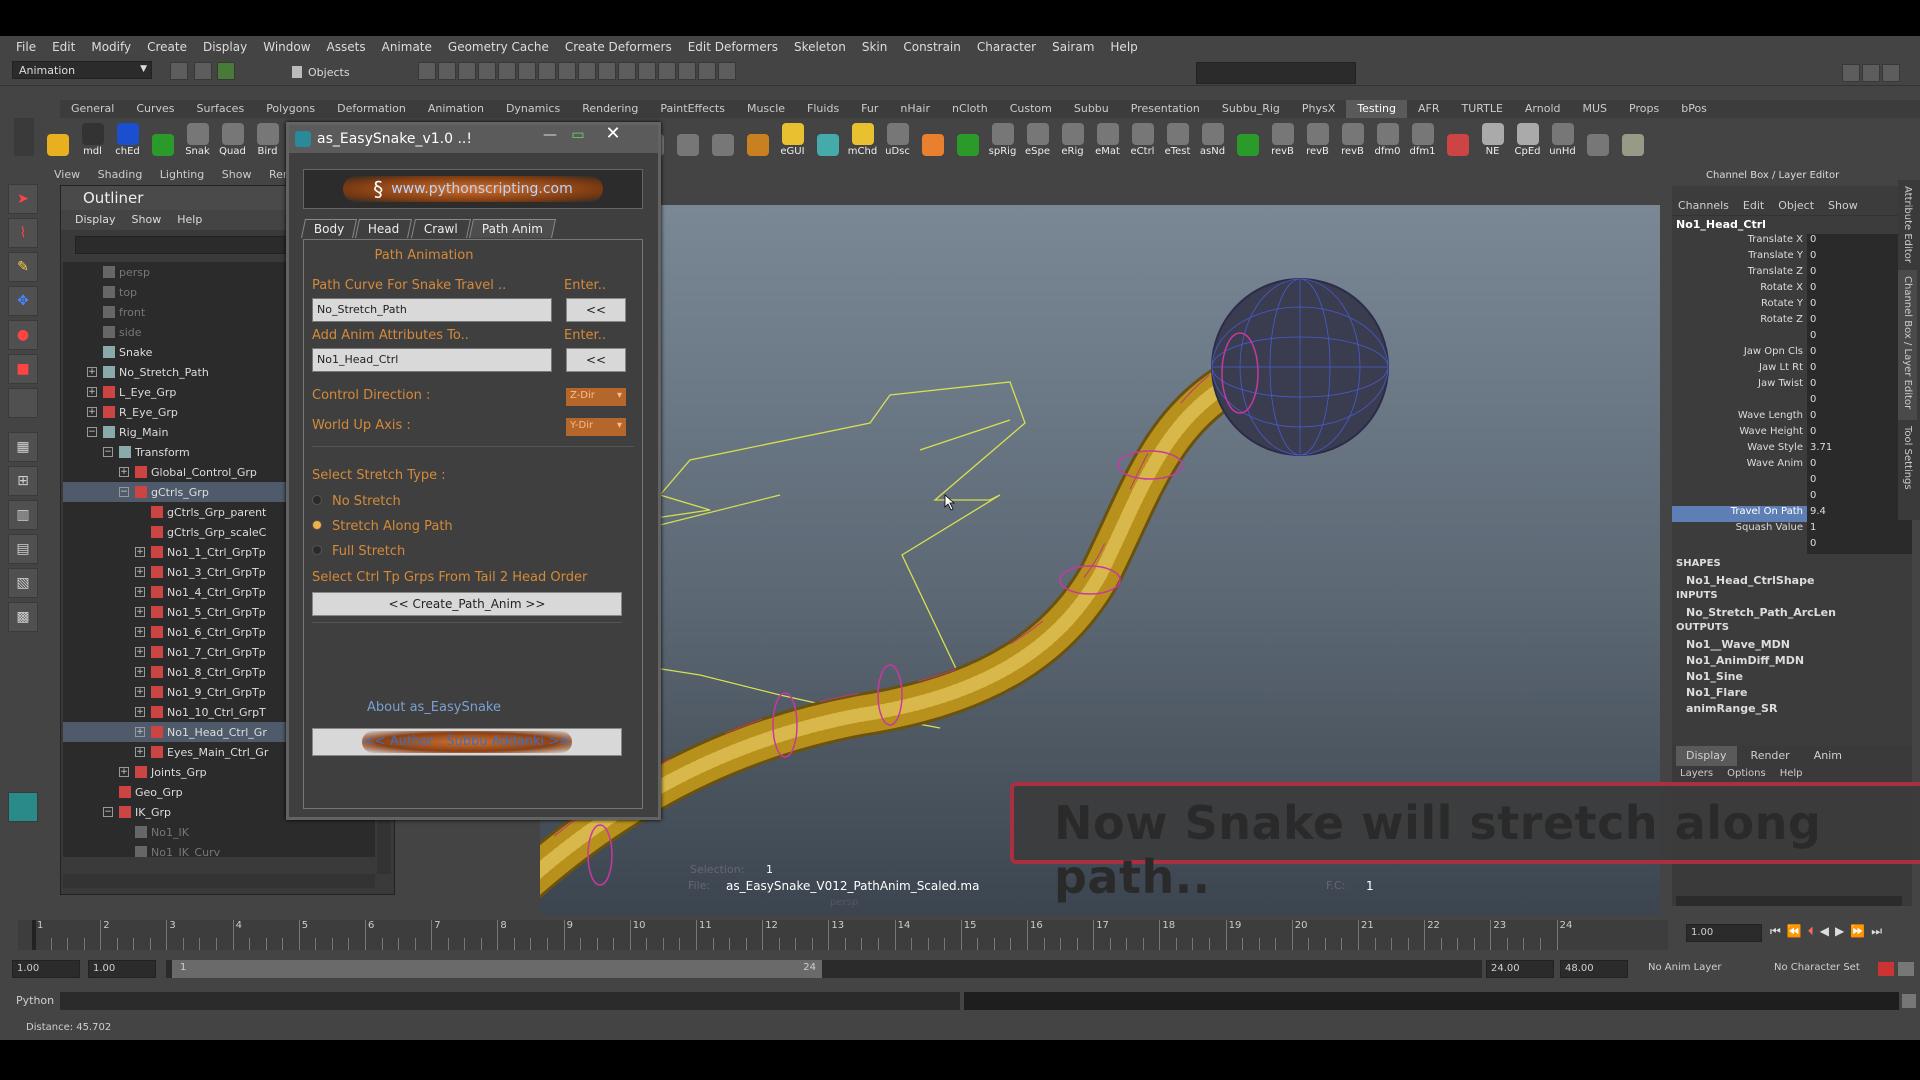 The image size is (1920, 1080). What do you see at coordinates (1871, 73) in the screenshot?
I see `tool-settings-toggle-icon` at bounding box center [1871, 73].